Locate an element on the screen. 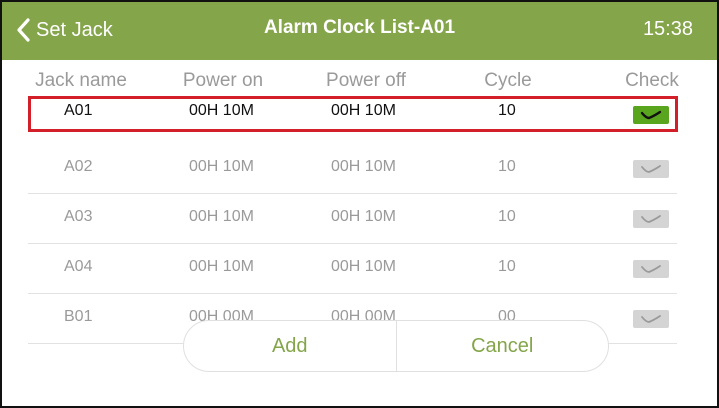  table-row: A03 00H 10M 00H 10M 10 is located at coordinates (359, 219).